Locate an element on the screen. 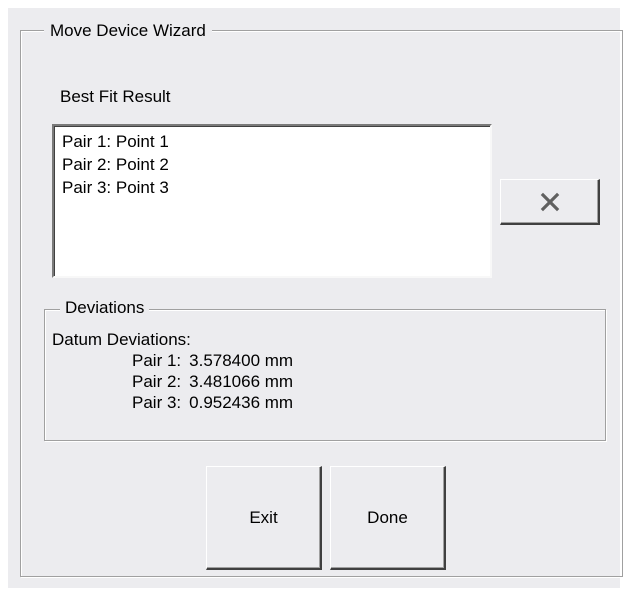  delete-button is located at coordinates (550, 202).